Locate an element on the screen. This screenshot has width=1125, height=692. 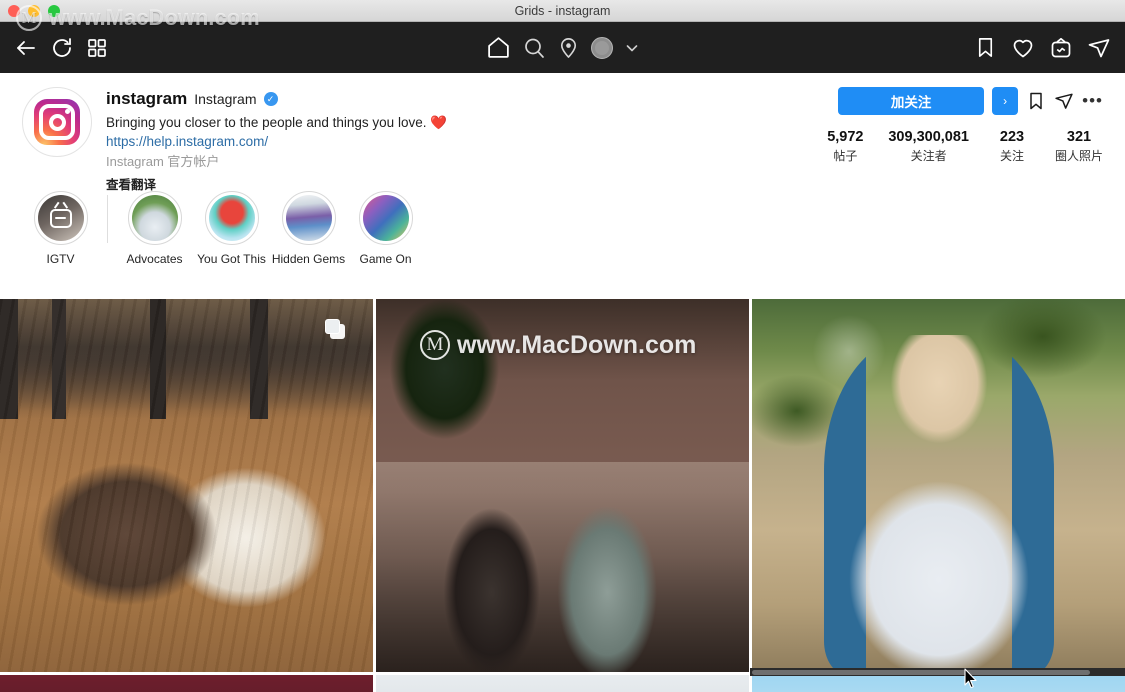
window-title: Grids - instagram is located at coordinates (562, 10).